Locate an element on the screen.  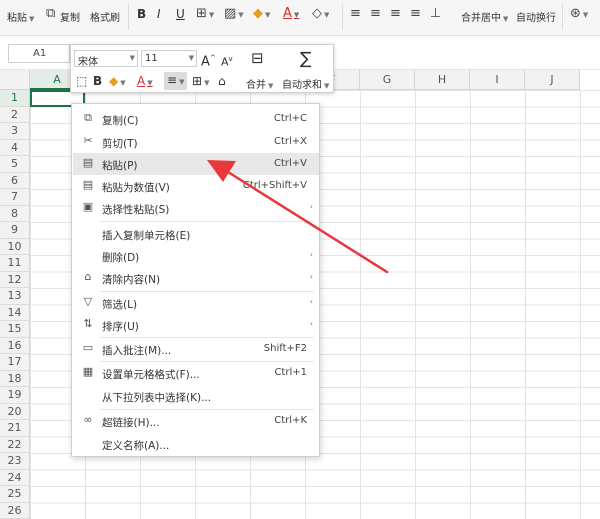
name-box: A1 is located at coordinates (39, 53).